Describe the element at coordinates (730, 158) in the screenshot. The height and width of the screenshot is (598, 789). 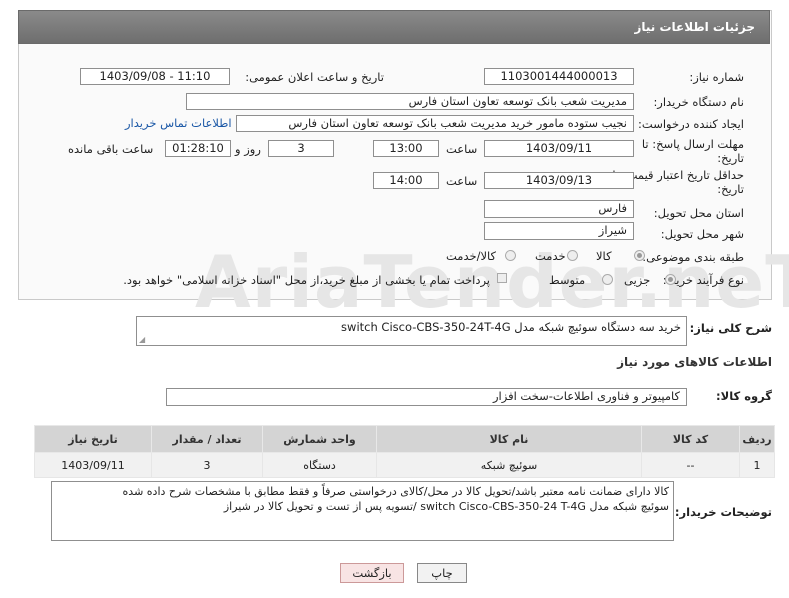
I see `reply-deadline-label-2: تاریخ:` at that location.